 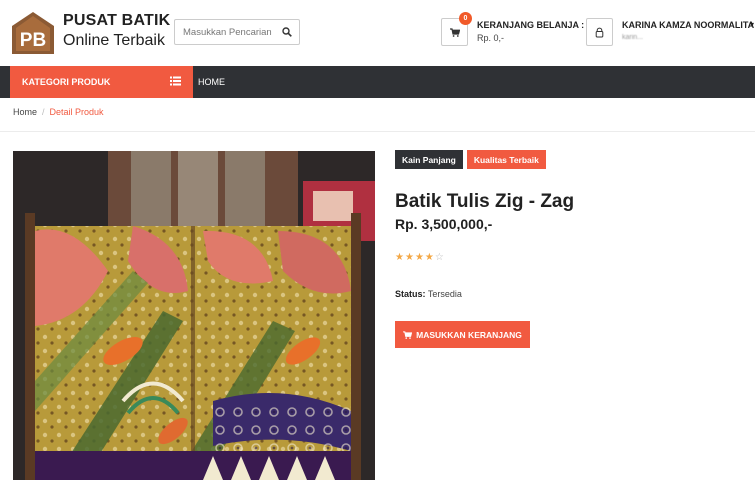 What do you see at coordinates (116, 21) in the screenshot?
I see `brand-title: PUSAT BATIK` at bounding box center [116, 21].